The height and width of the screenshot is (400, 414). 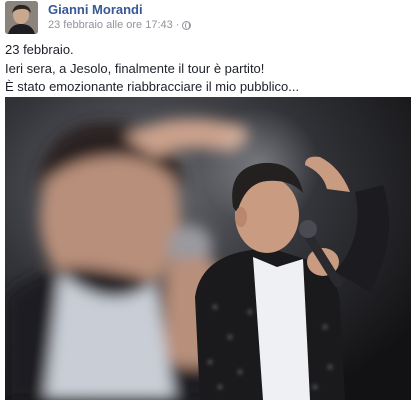 I want to click on post-text-line: 23 febbraio., so click(x=39, y=49).